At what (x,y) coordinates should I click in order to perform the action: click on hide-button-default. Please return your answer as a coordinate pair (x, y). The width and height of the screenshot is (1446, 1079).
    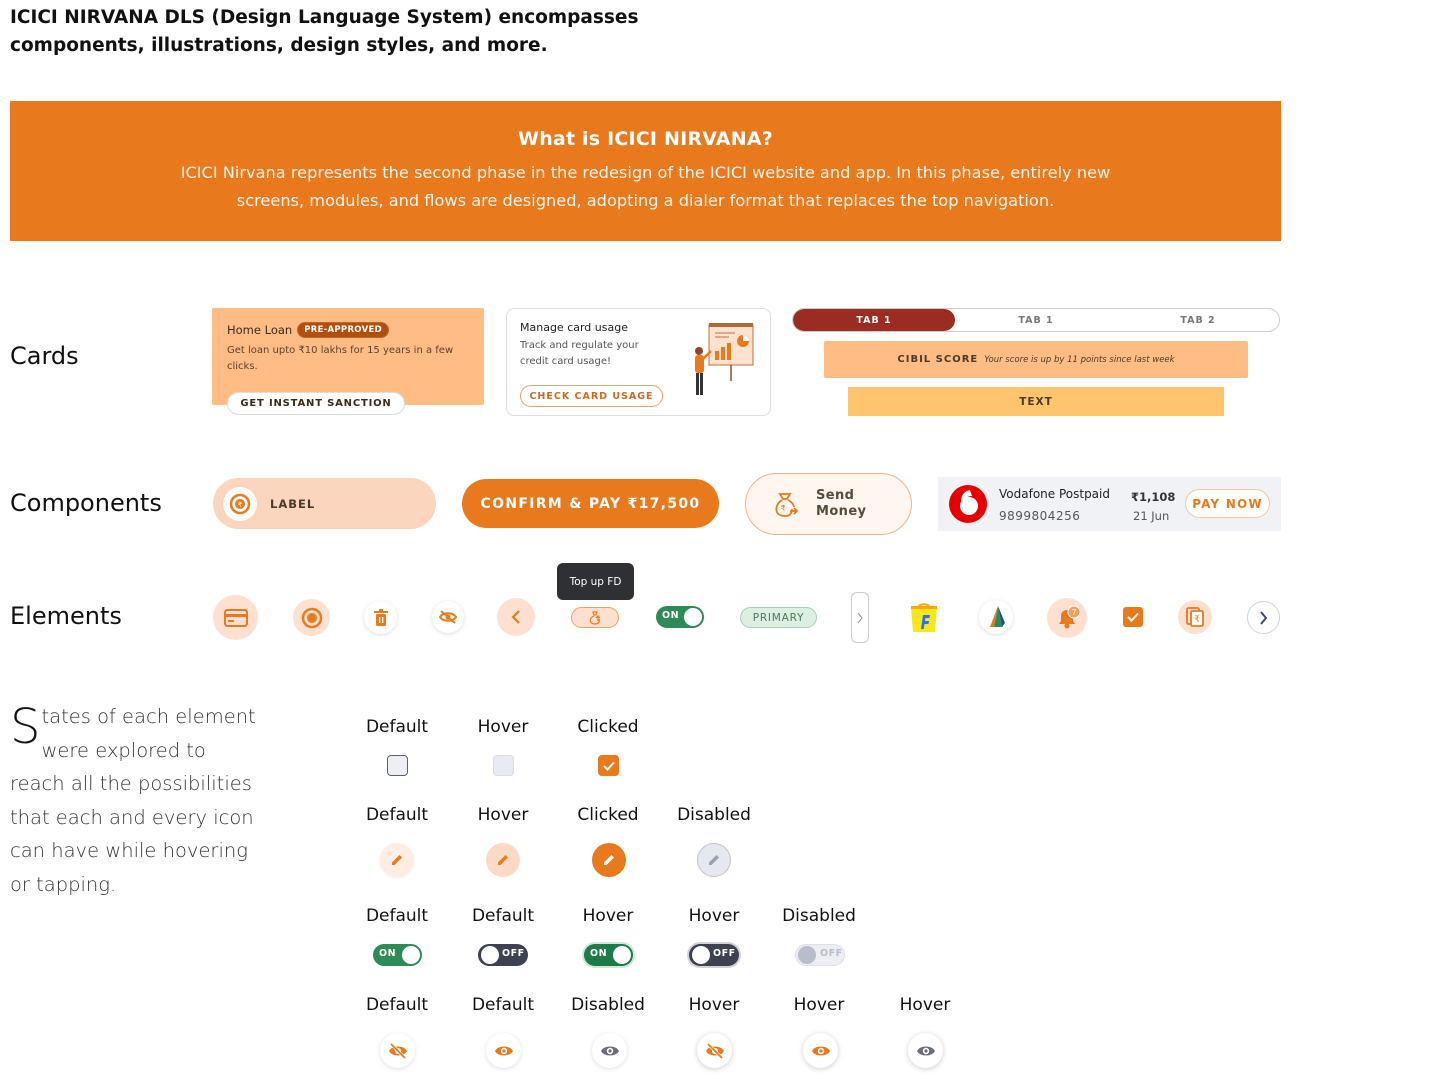
    Looking at the image, I should click on (397, 1050).